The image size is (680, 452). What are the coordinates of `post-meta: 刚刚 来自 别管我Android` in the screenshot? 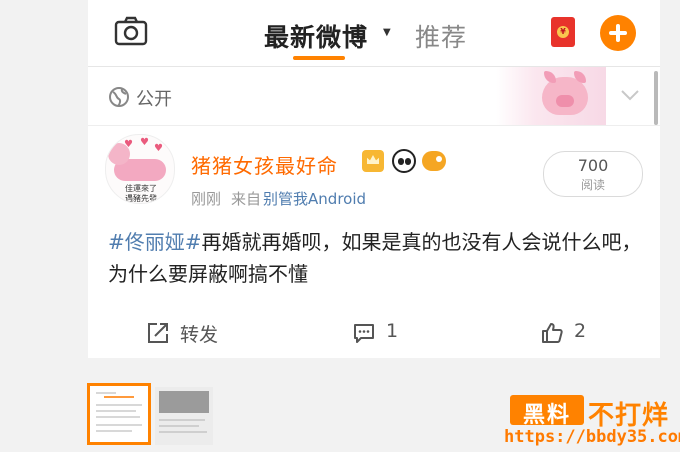 It's located at (278, 198).